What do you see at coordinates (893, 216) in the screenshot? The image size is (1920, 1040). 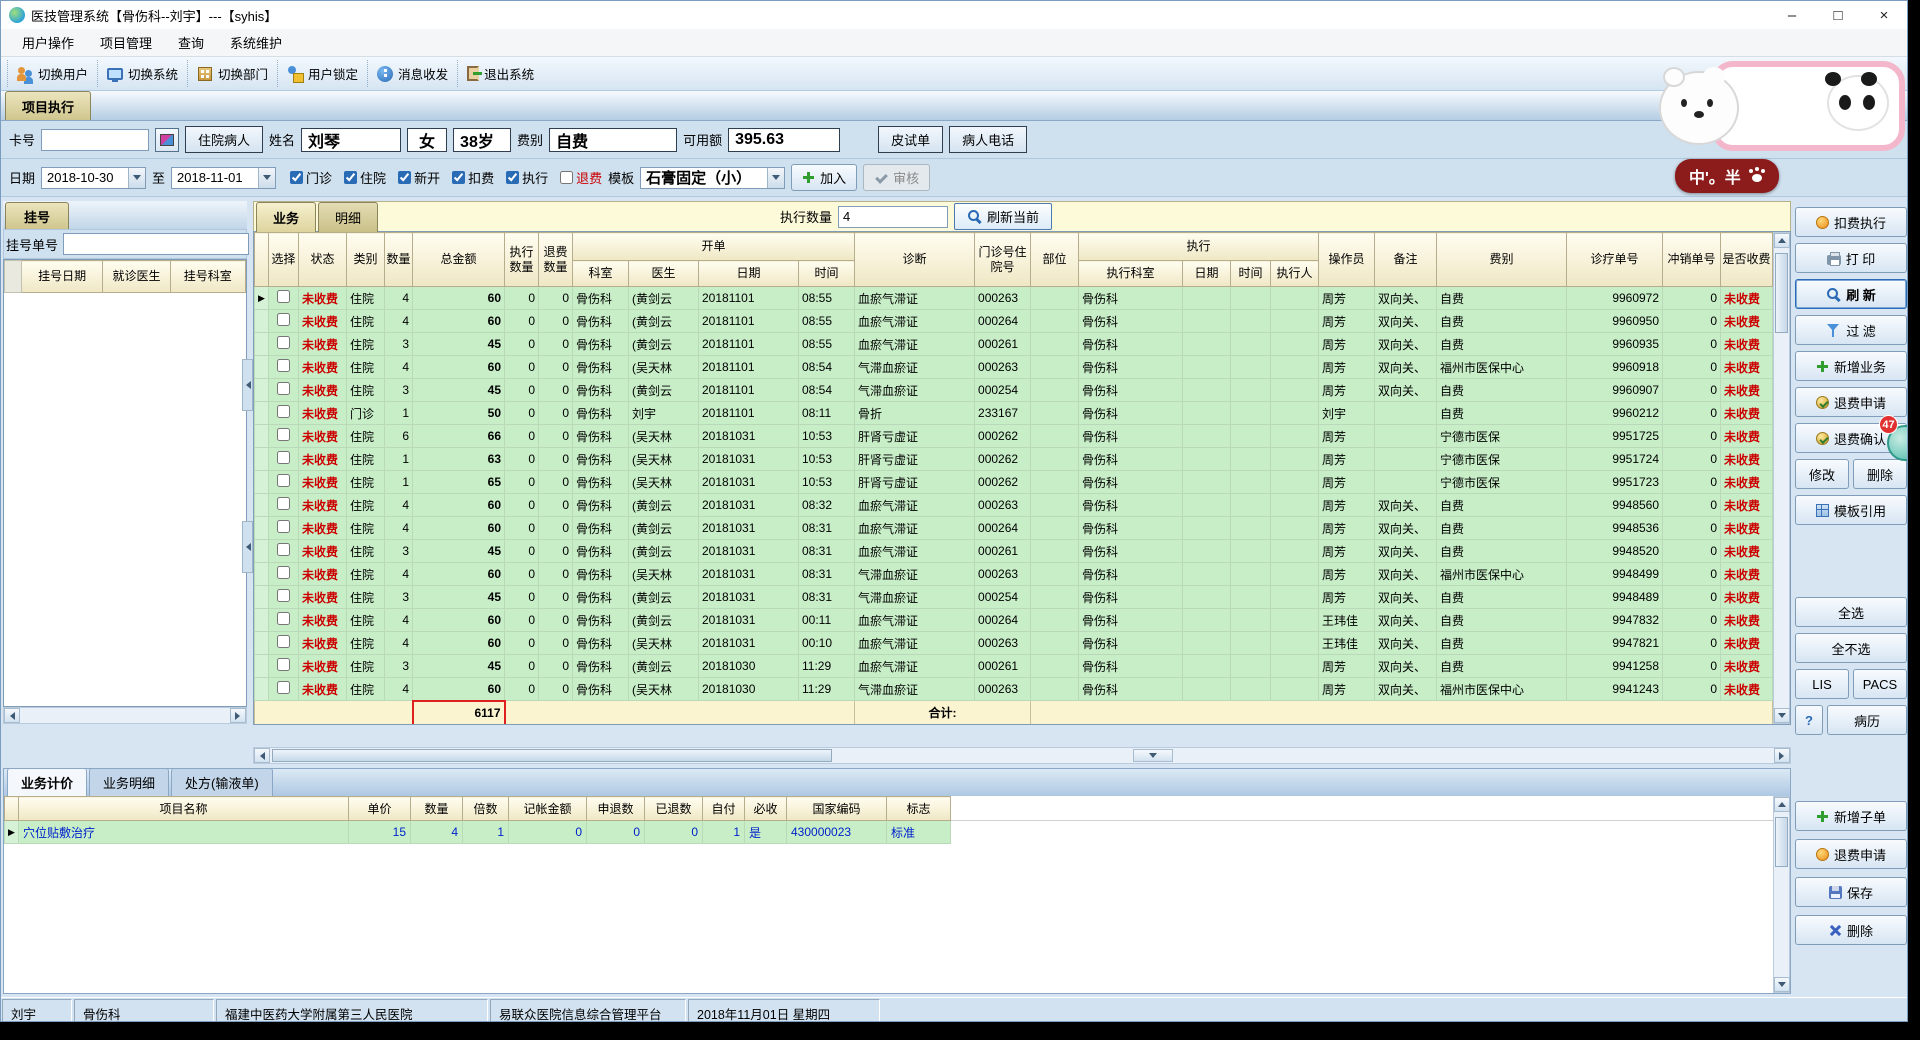 I see `exec-qty-input` at bounding box center [893, 216].